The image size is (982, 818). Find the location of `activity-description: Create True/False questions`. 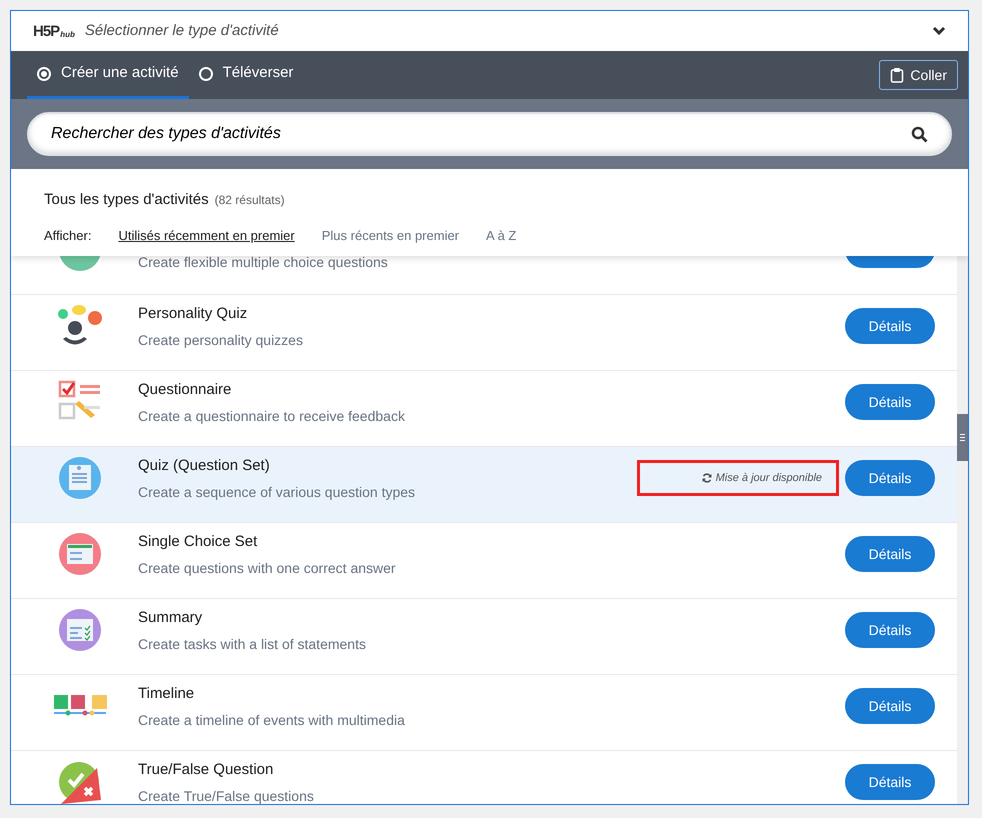

activity-description: Create True/False questions is located at coordinates (226, 795).